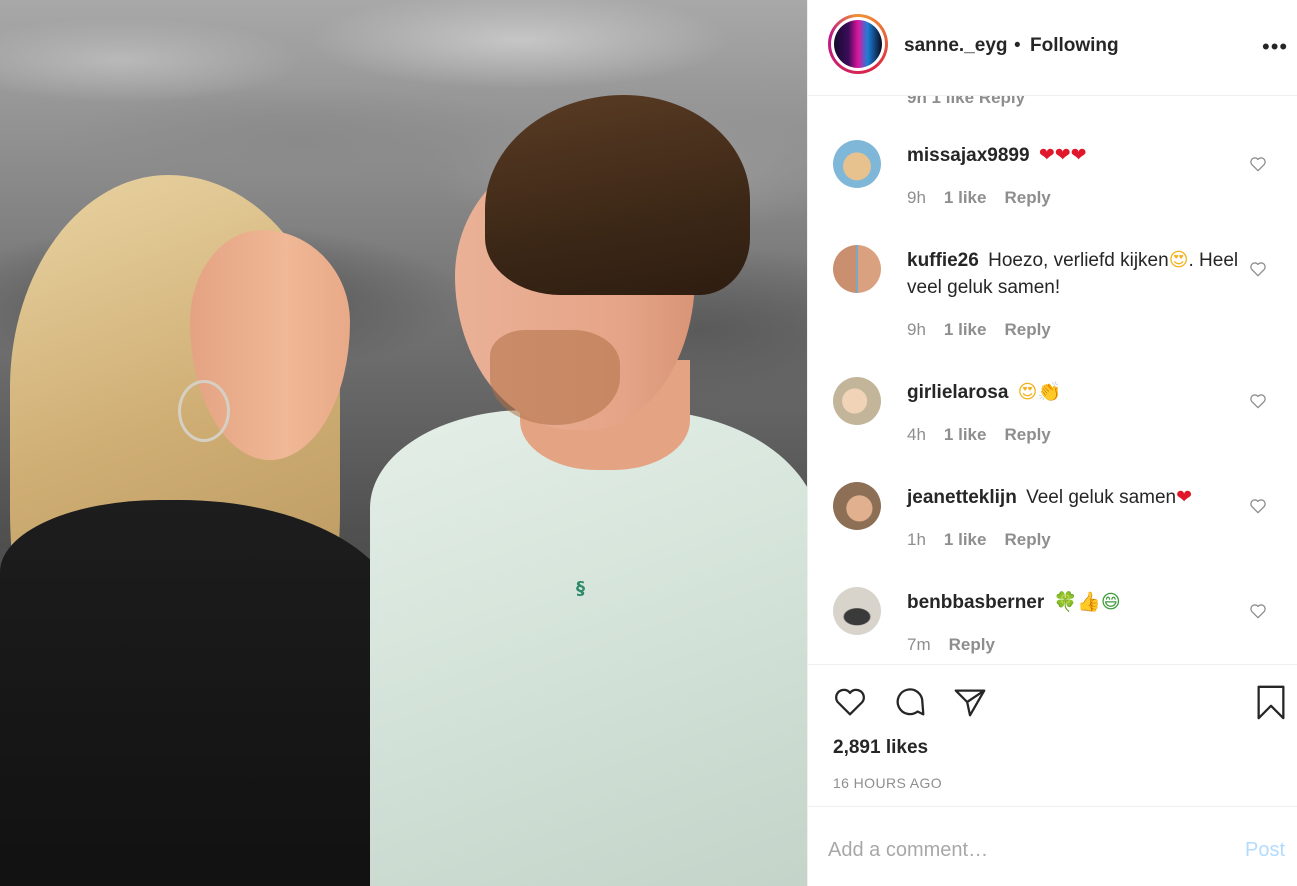 Image resolution: width=1297 pixels, height=886 pixels. What do you see at coordinates (1101, 497) in the screenshot?
I see `comment-text: Veel geluk samen` at bounding box center [1101, 497].